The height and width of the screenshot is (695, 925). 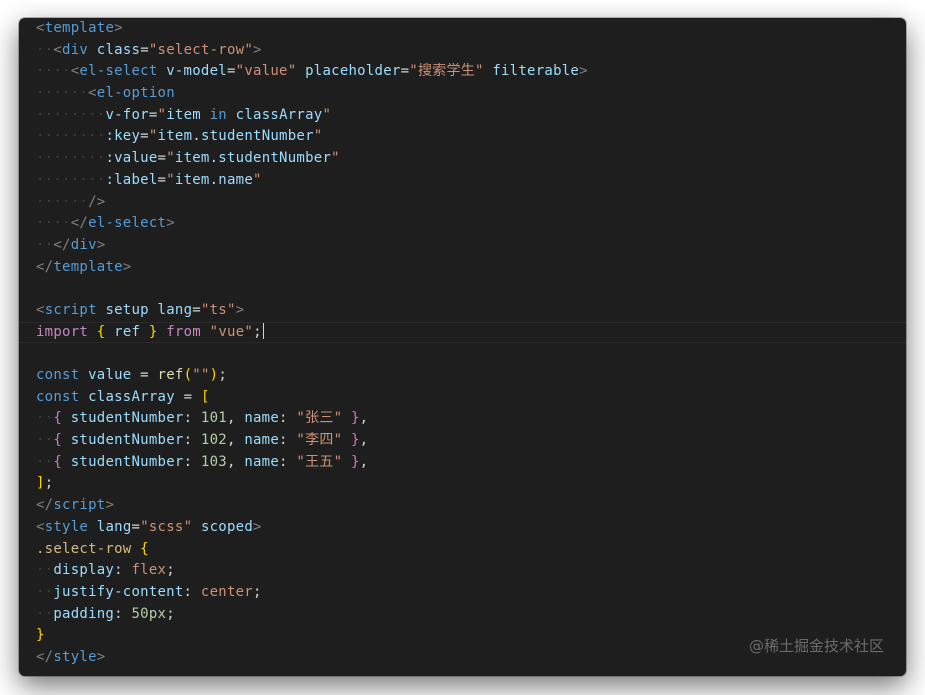 I want to click on code-token: script, so click(x=79, y=505).